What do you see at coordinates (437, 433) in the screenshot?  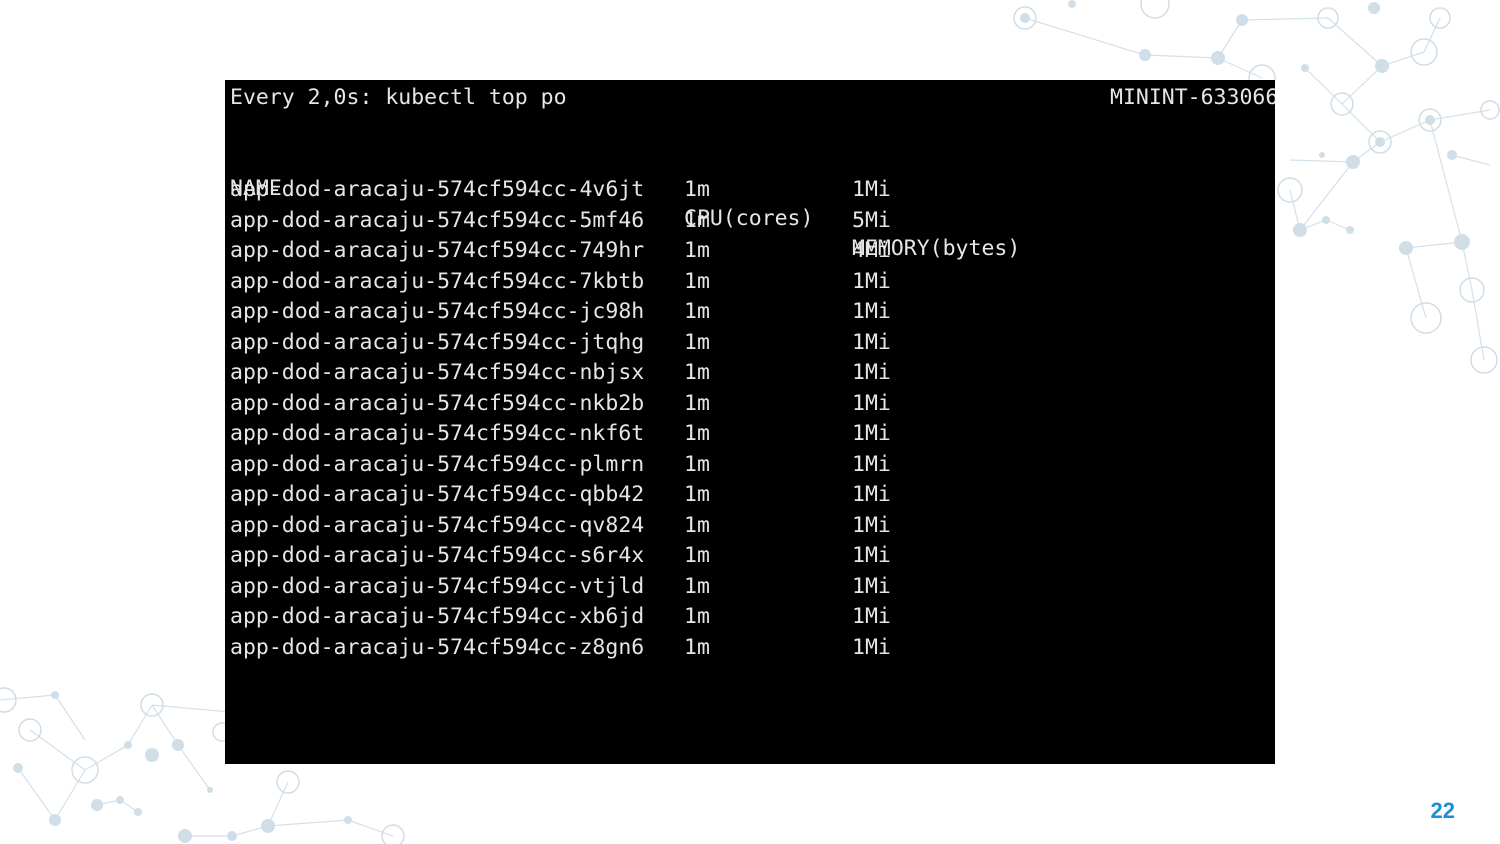 I see `pod-name: app-dod-aracaju-574cf594cc-nkf6t` at bounding box center [437, 433].